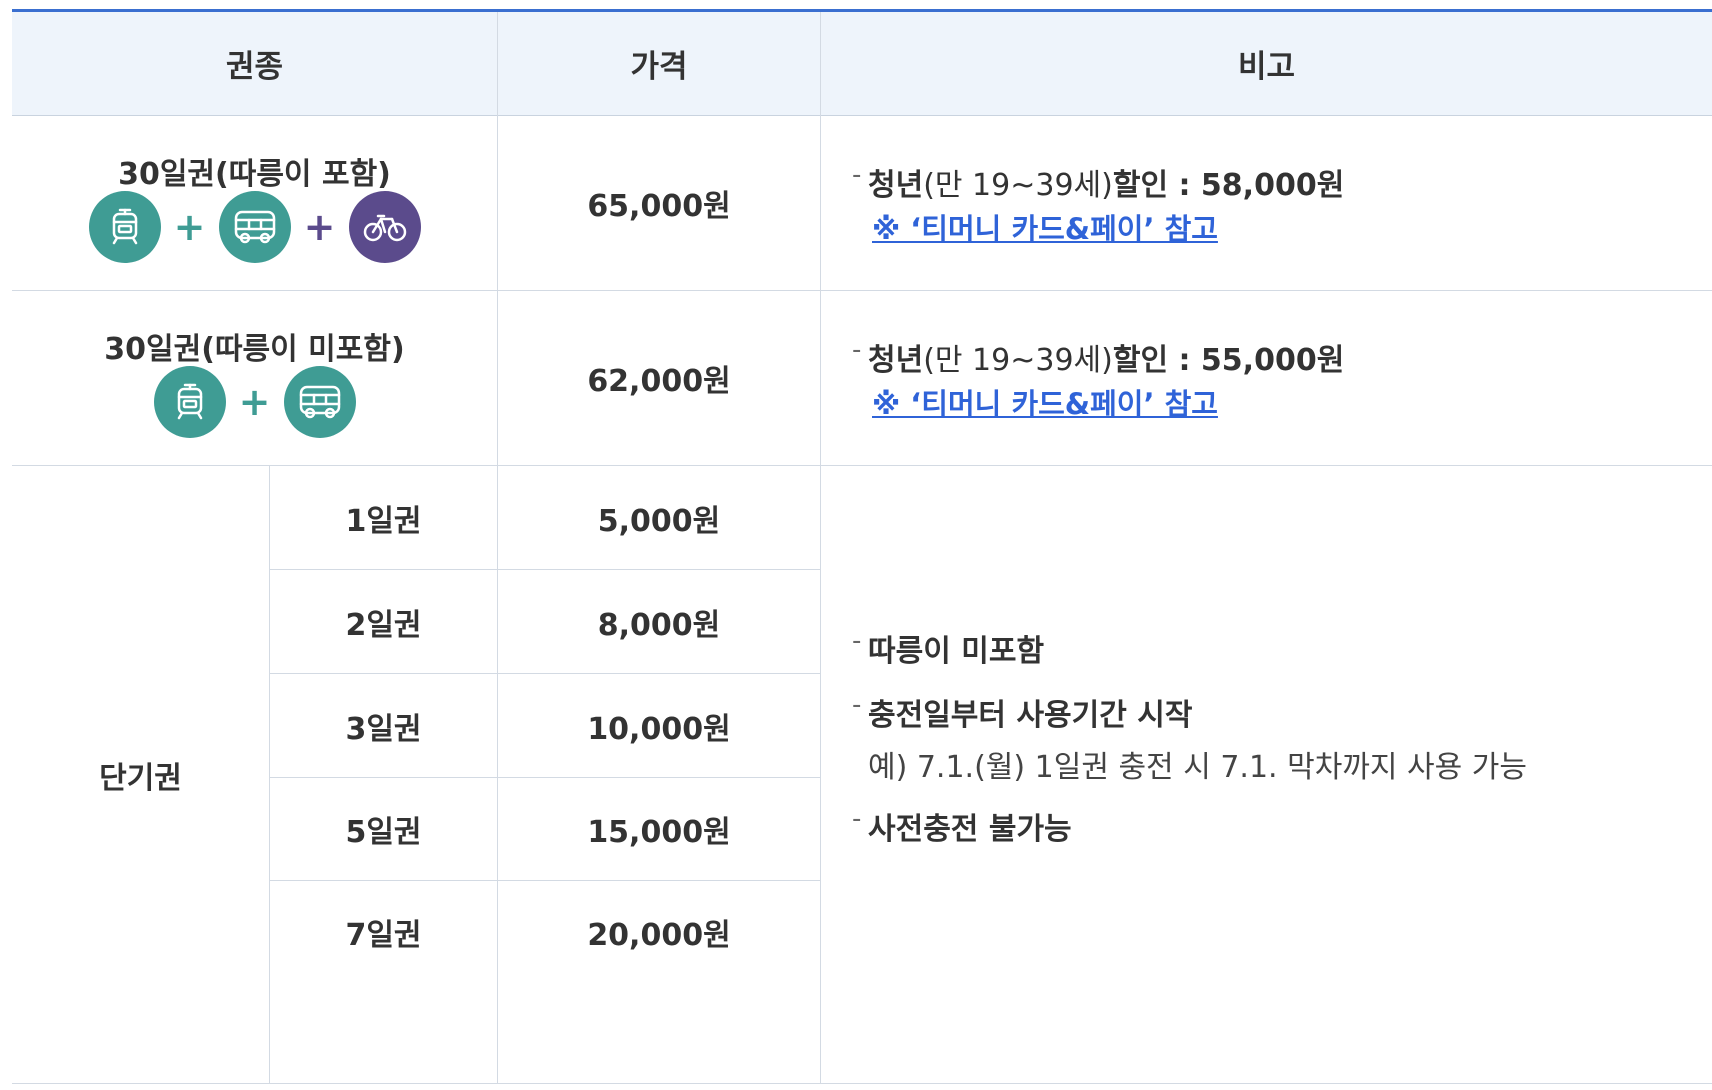  I want to click on price-3day: 10,000원, so click(659, 729).